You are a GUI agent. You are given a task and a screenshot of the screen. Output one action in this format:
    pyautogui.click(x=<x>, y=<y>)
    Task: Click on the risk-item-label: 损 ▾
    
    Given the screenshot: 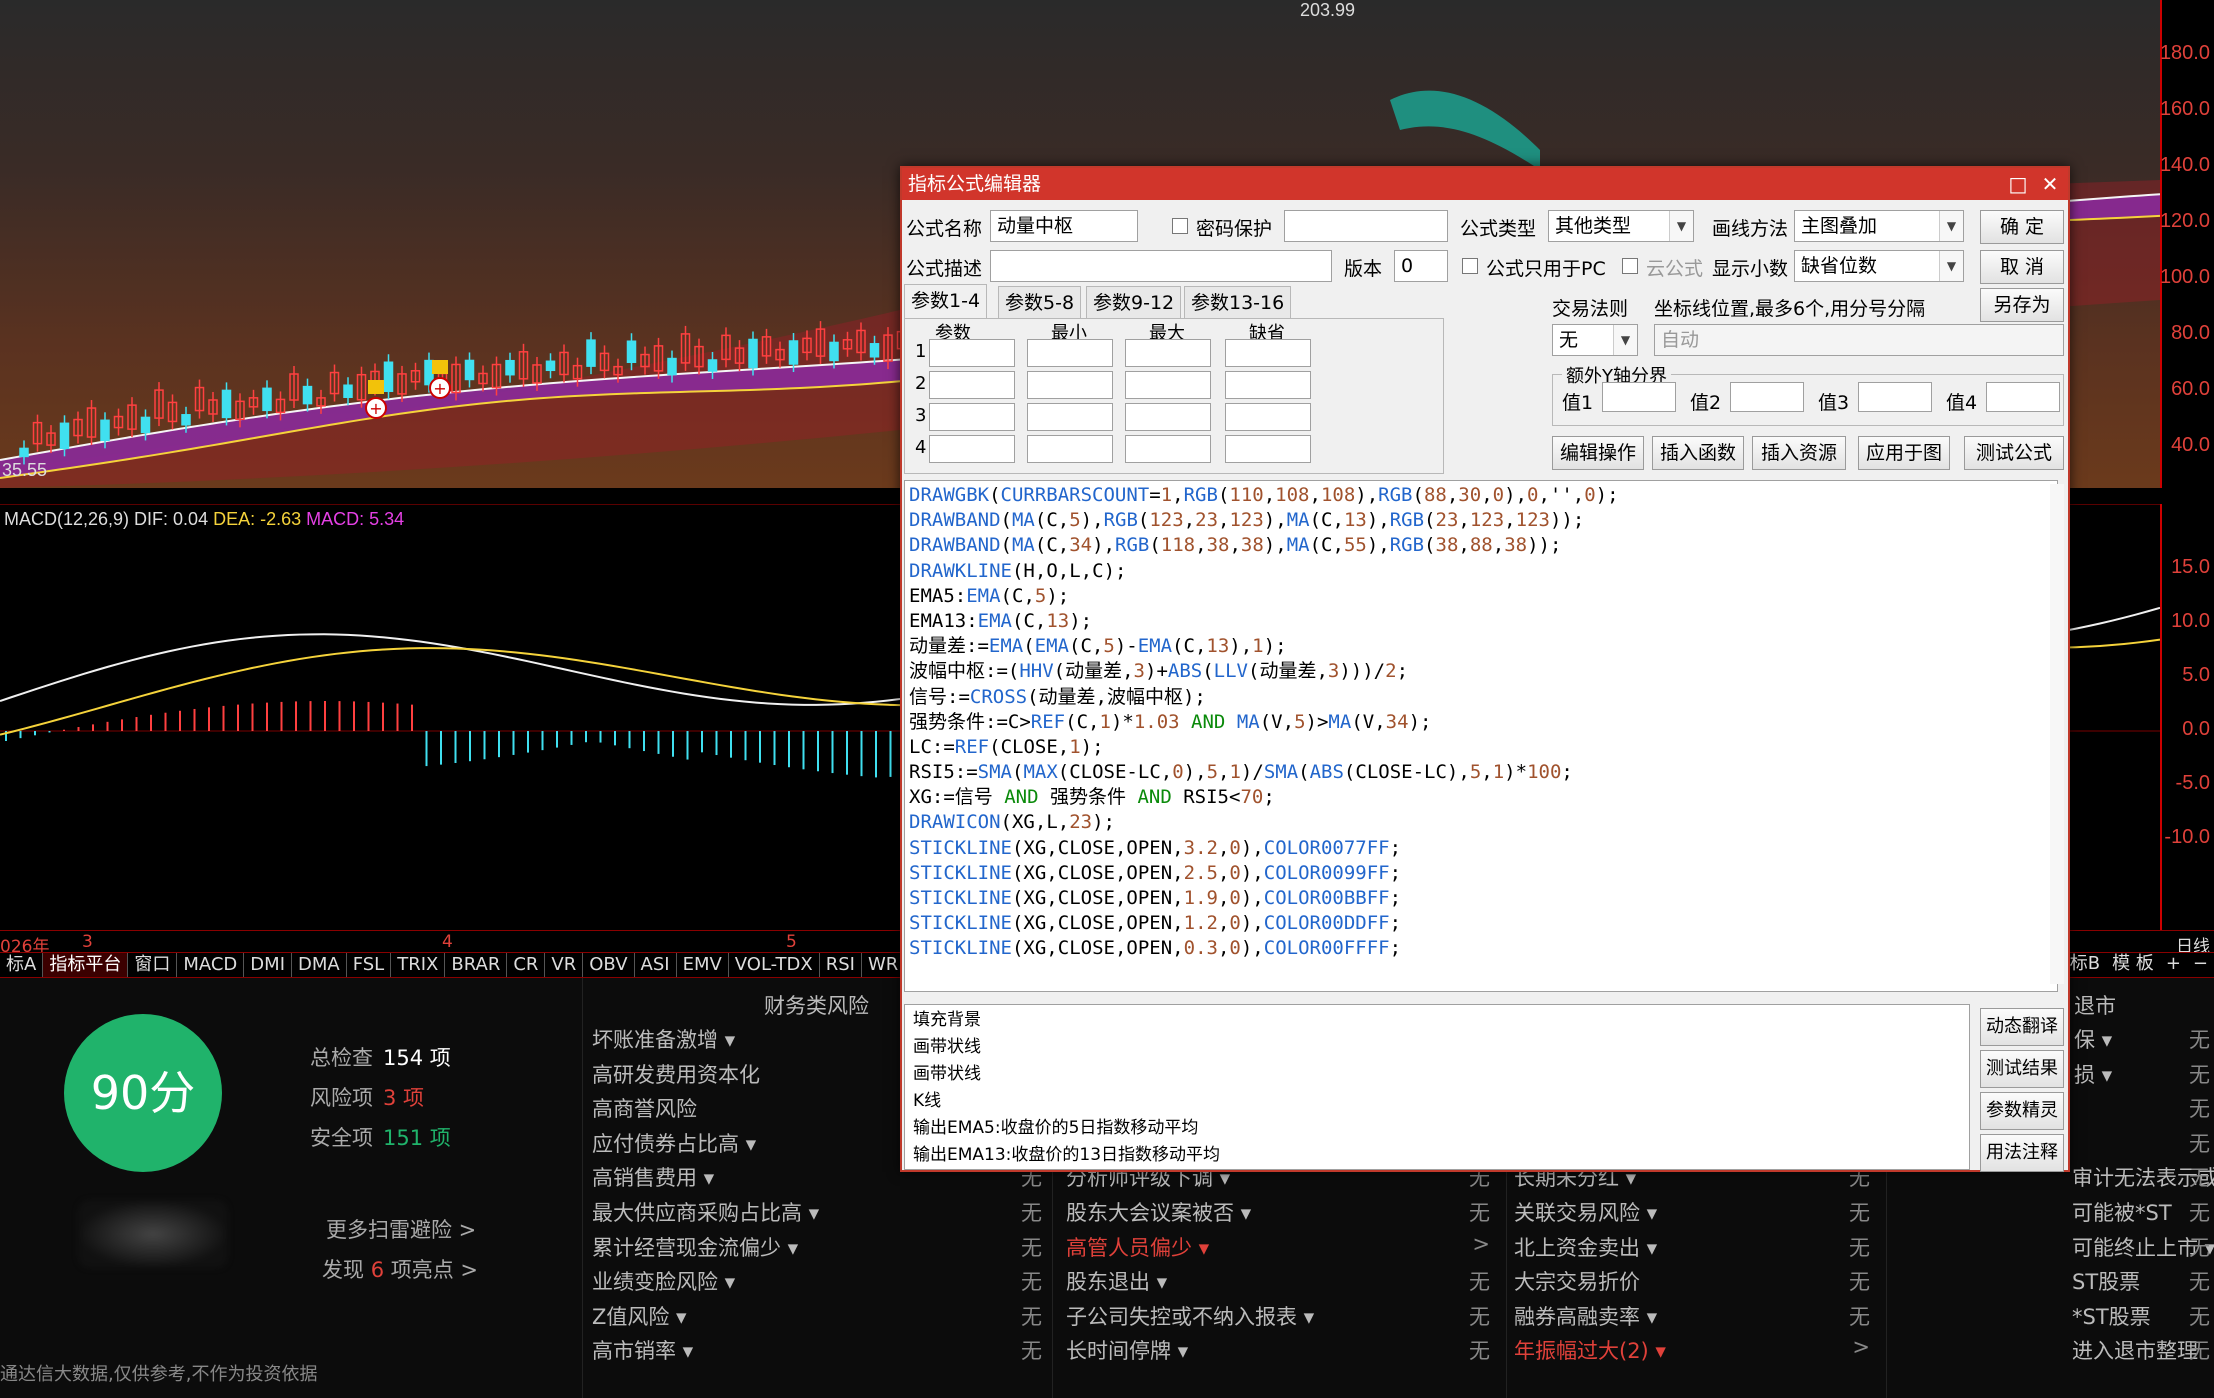 What is the action you would take?
    pyautogui.click(x=2093, y=1074)
    